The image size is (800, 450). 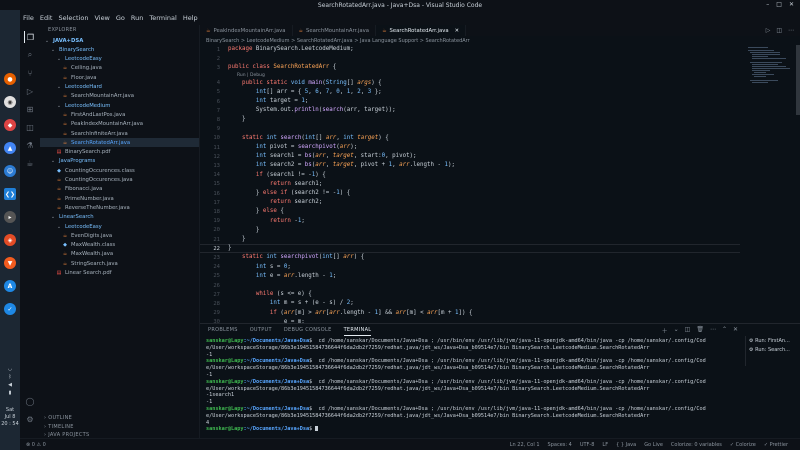 What do you see at coordinates (28, 18) in the screenshot?
I see `menu-file: File` at bounding box center [28, 18].